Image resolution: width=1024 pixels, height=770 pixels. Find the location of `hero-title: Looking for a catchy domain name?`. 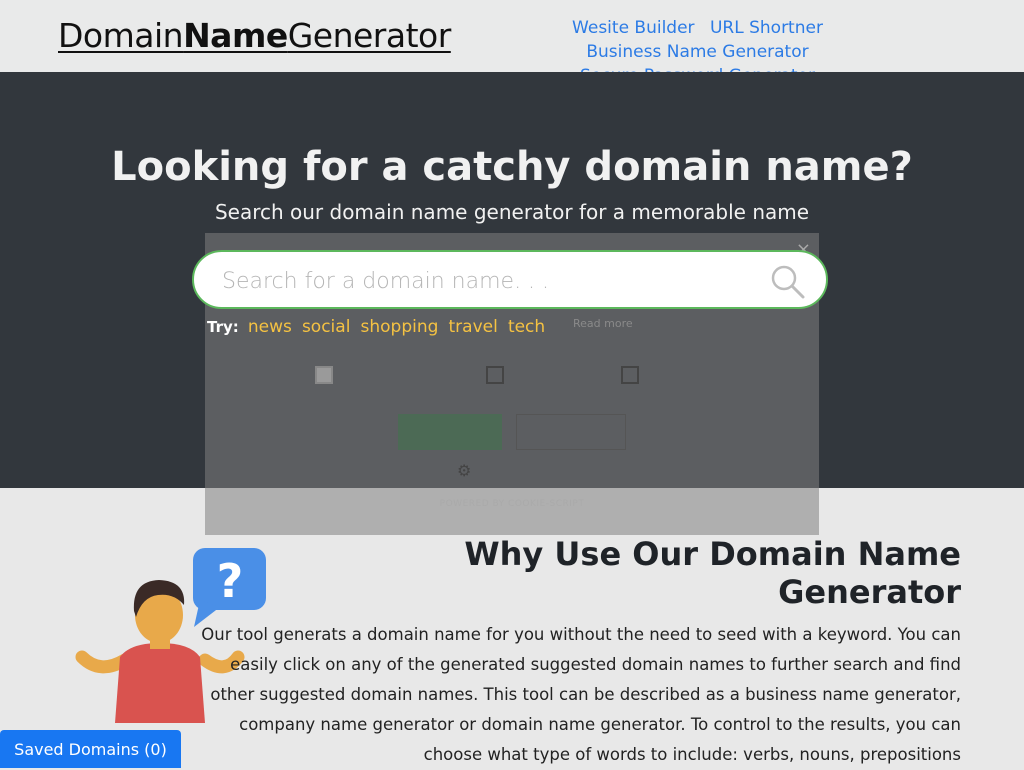

hero-title: Looking for a catchy domain name? is located at coordinates (512, 167).